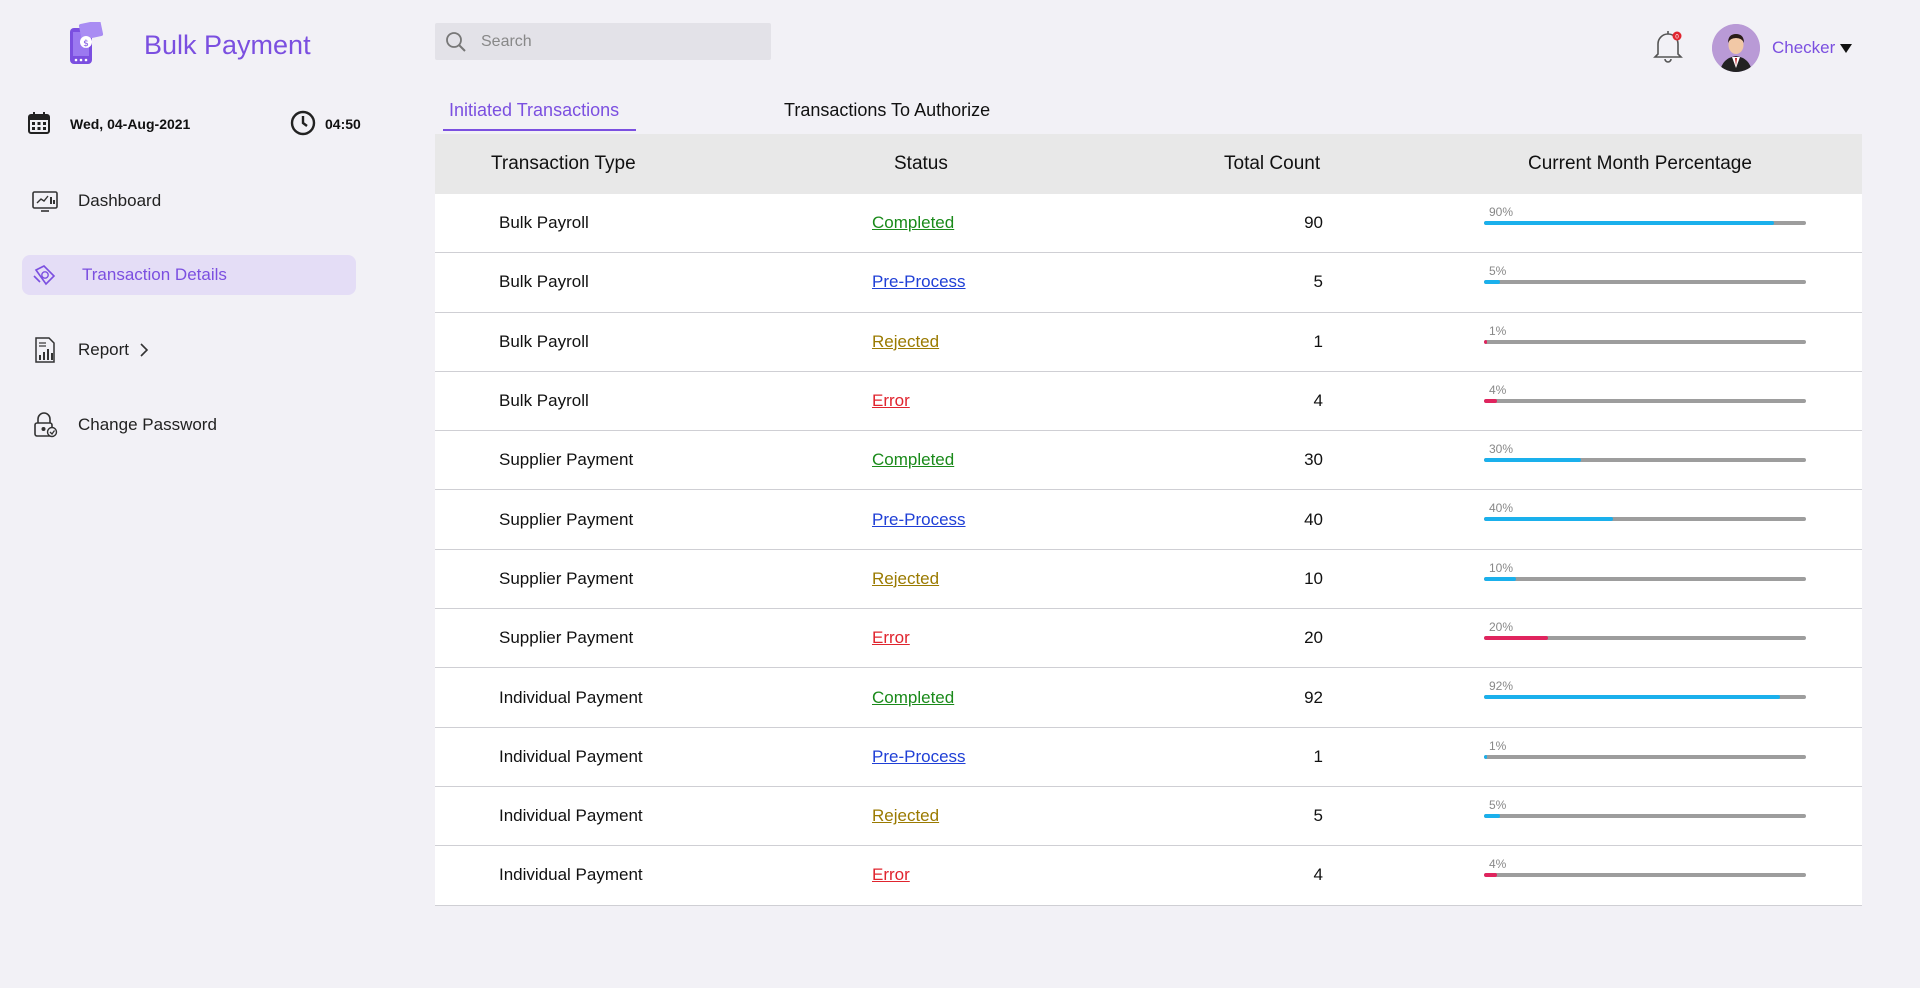  What do you see at coordinates (1313, 697) in the screenshot?
I see `total-count-cell: 92` at bounding box center [1313, 697].